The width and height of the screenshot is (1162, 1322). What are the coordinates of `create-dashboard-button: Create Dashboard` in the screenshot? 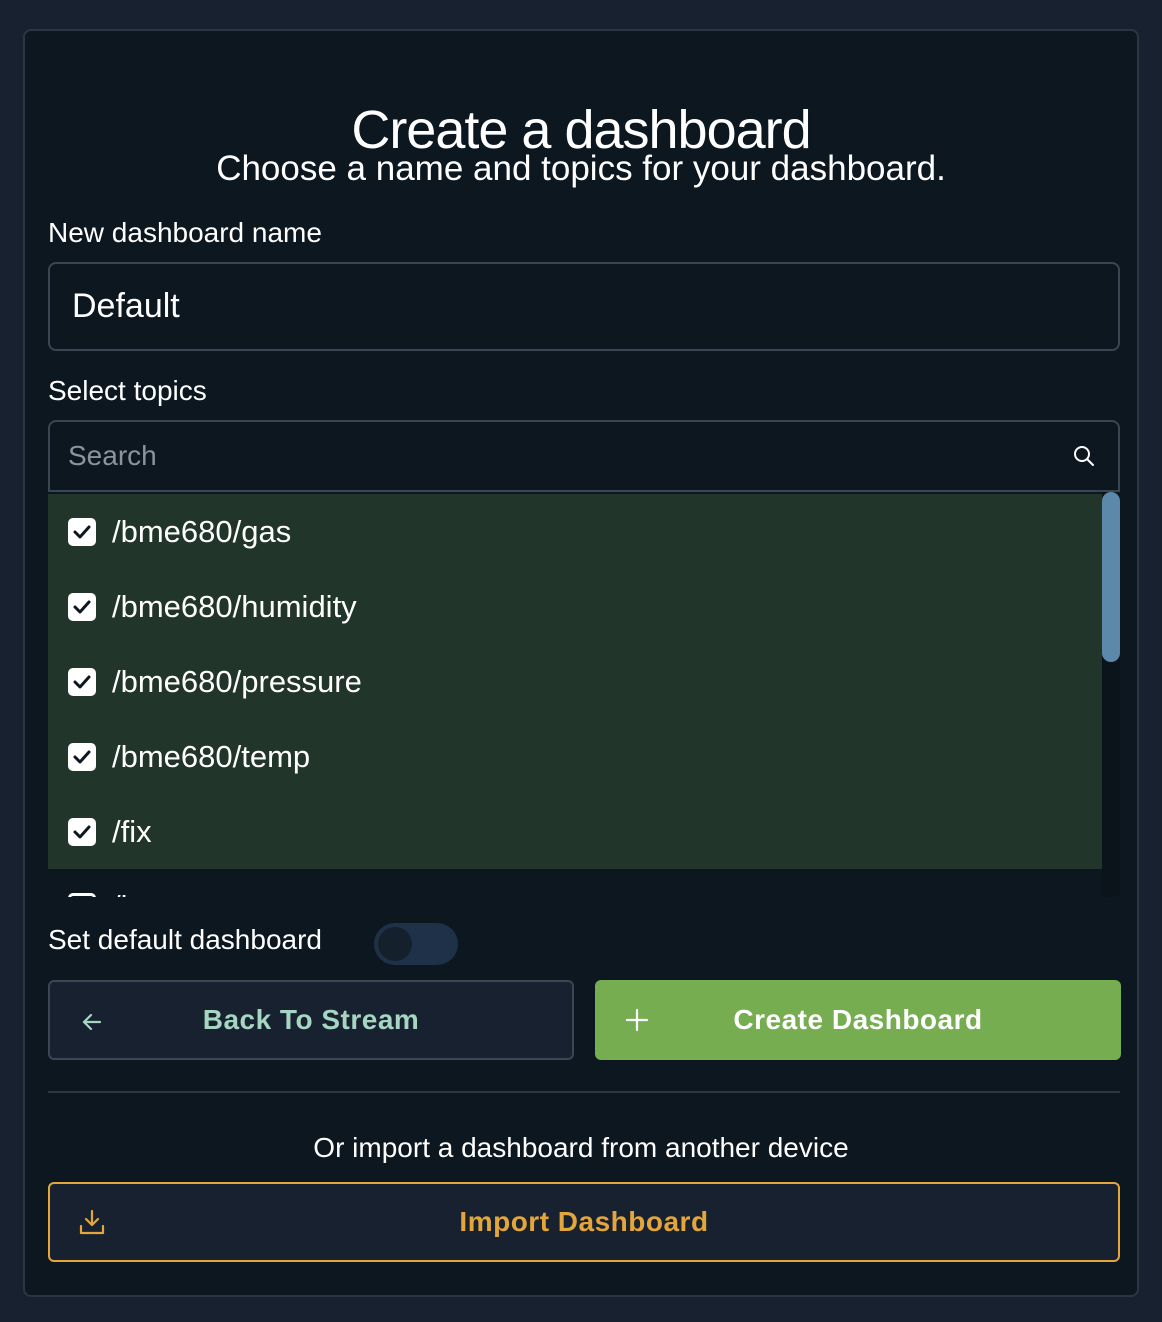 It's located at (858, 1020).